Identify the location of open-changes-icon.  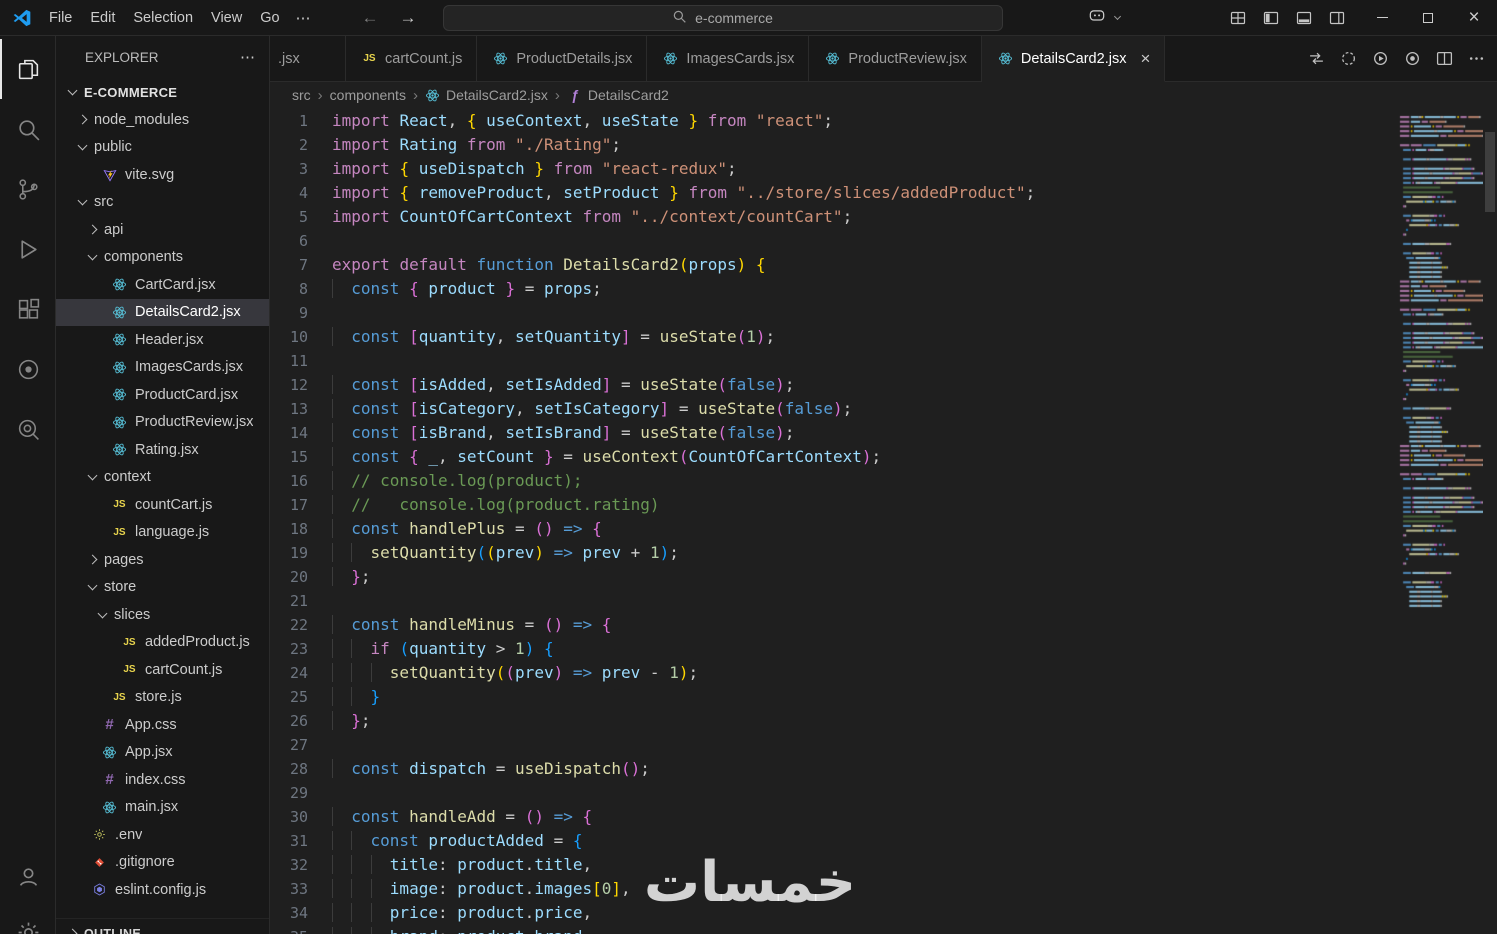
(1316, 58).